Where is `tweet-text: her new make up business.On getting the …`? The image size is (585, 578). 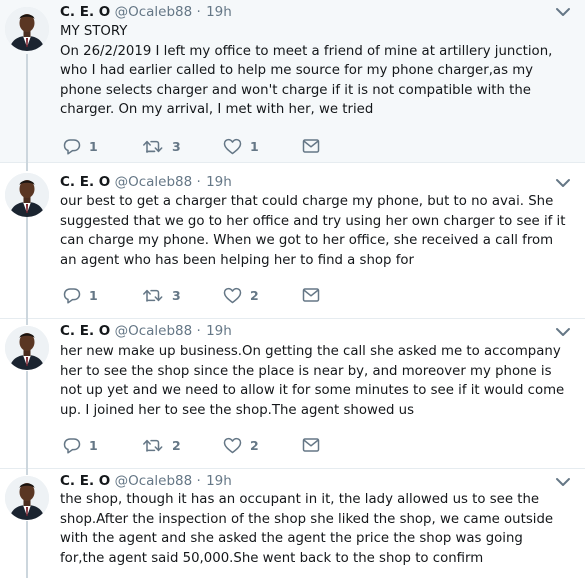 tweet-text: her new make up business.On getting the … is located at coordinates (312, 381).